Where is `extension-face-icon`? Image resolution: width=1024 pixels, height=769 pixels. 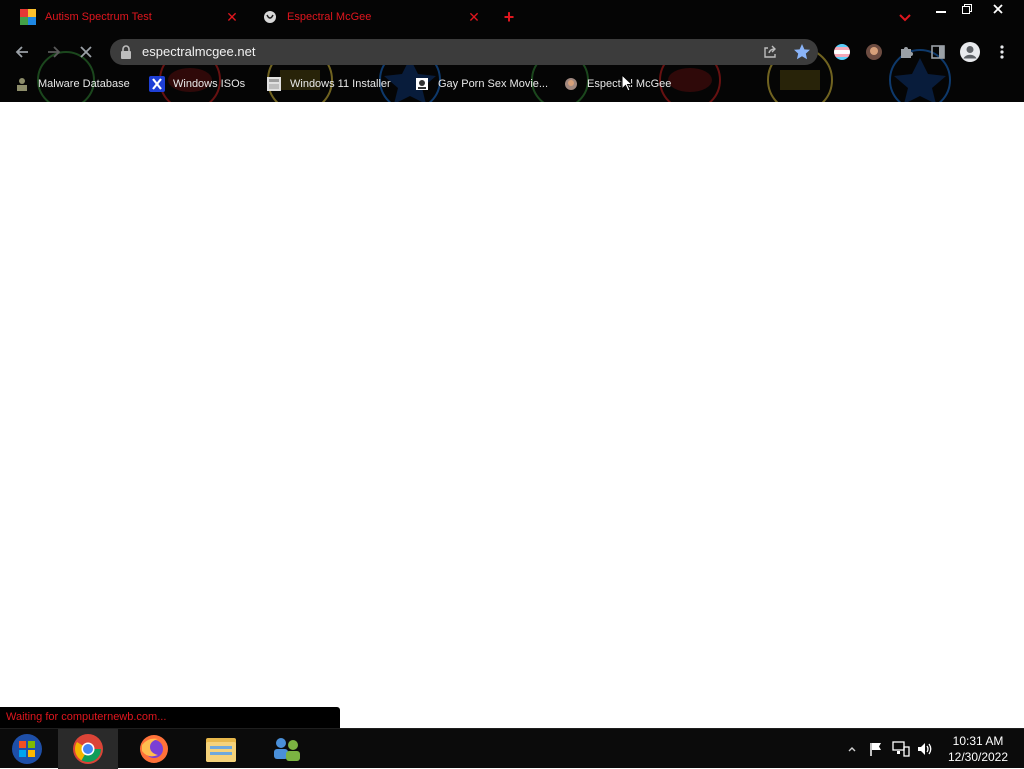
extension-face-icon is located at coordinates (874, 52).